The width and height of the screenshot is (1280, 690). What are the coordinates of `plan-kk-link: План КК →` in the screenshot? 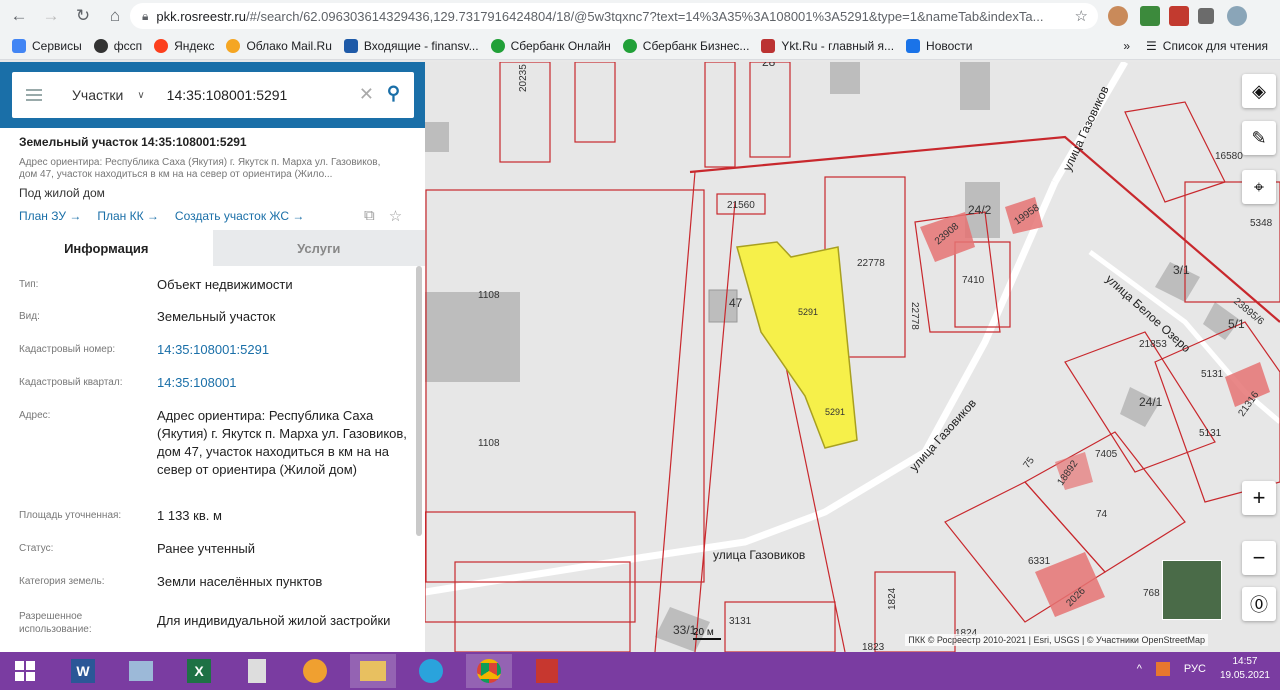 It's located at (128, 216).